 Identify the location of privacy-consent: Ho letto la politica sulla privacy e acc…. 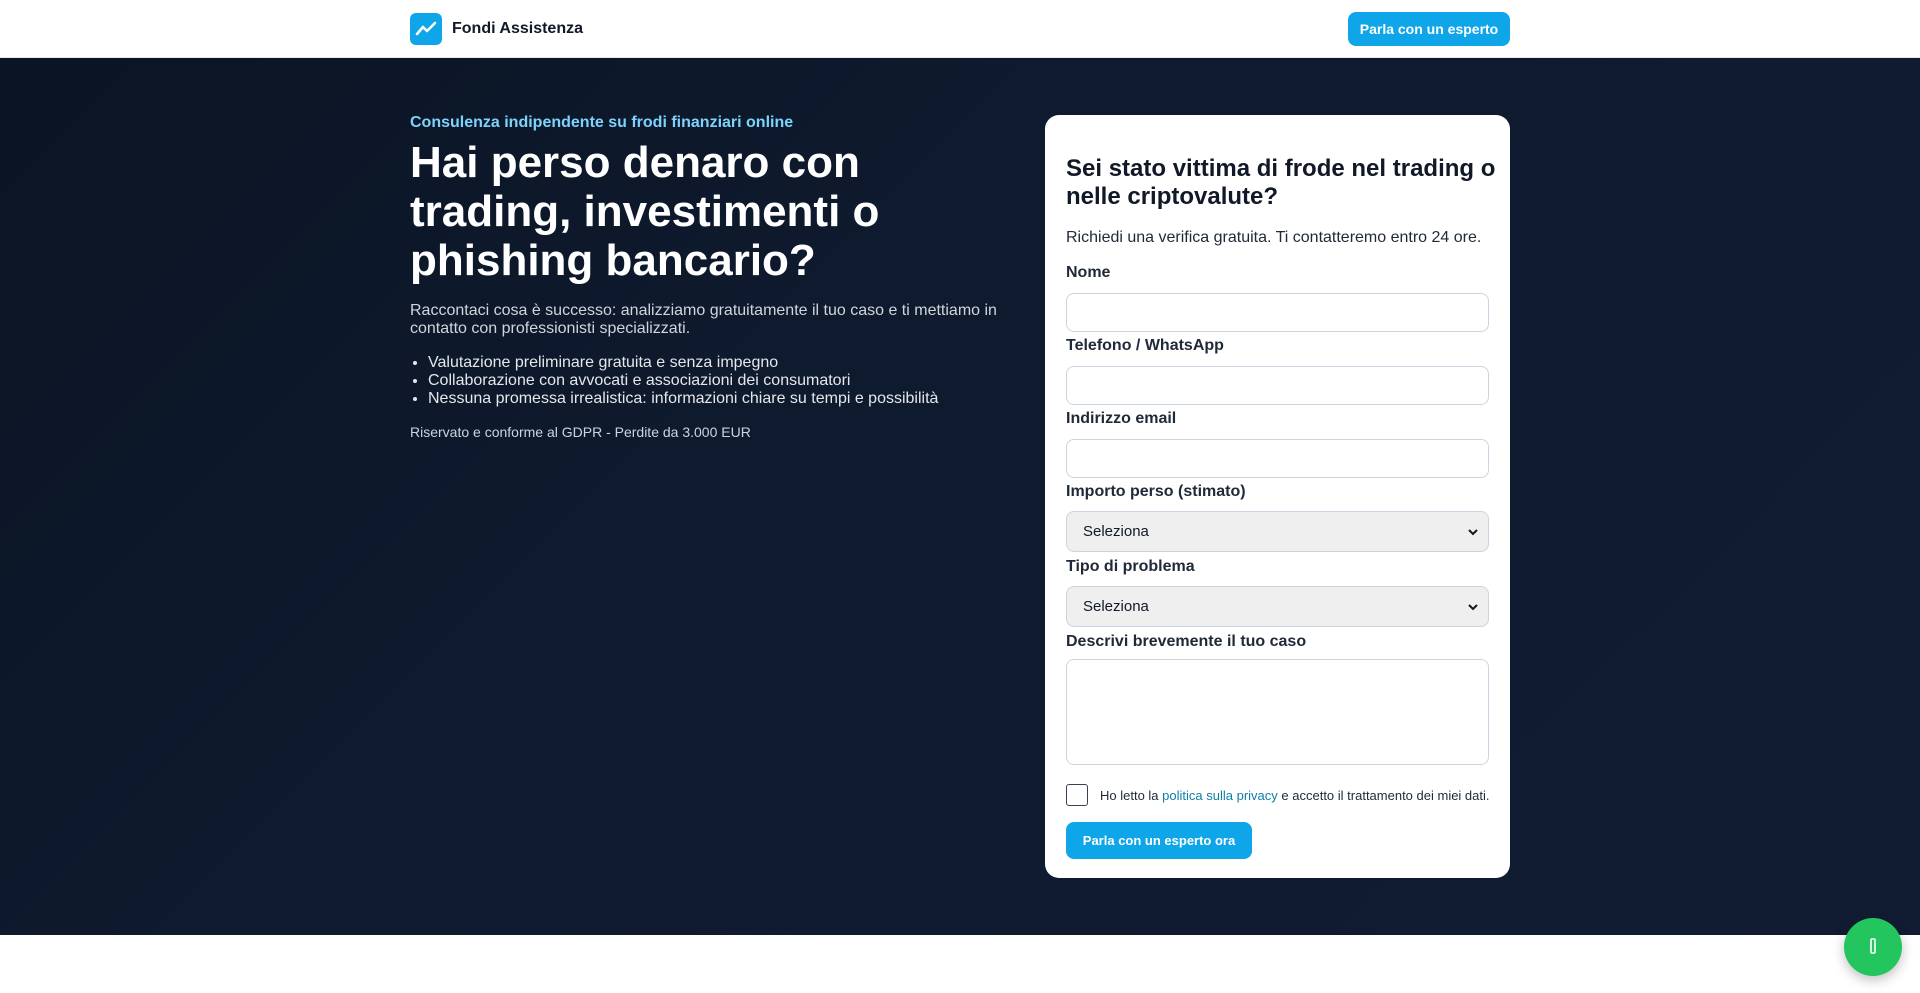
(1281, 795).